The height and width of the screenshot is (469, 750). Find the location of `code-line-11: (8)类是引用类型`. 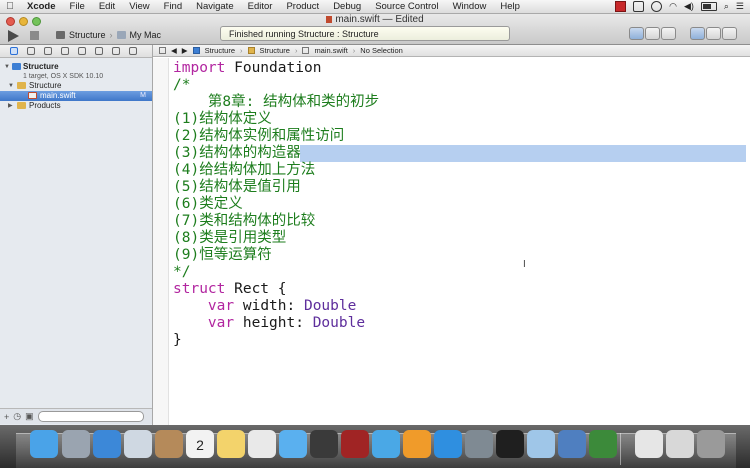

code-line-11: (8)类是引用类型 is located at coordinates (229, 238).